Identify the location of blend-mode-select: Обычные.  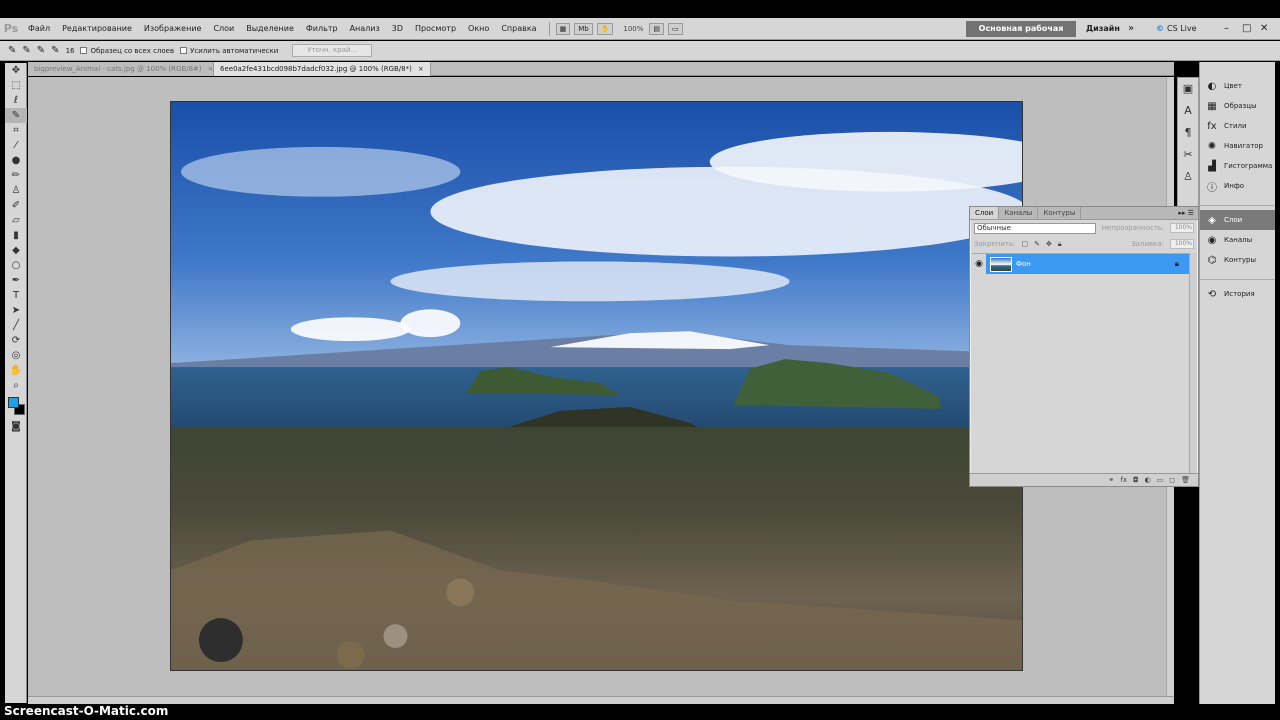
(1035, 228).